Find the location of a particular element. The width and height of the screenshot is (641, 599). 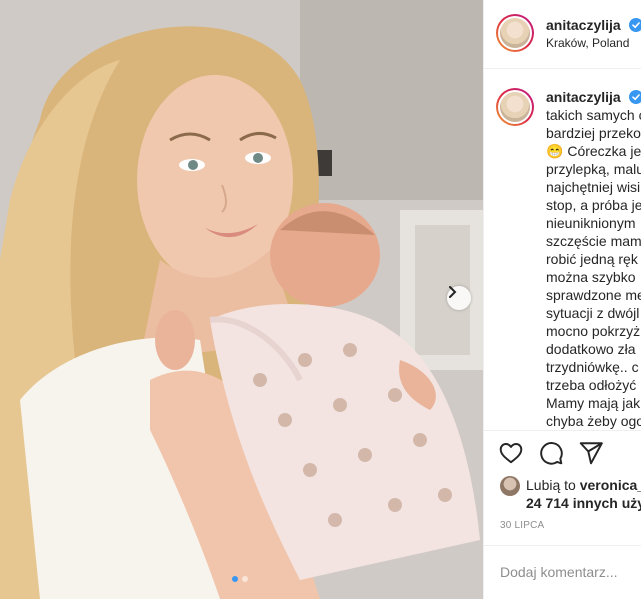

likes-prefix: Lubią to is located at coordinates (551, 485).